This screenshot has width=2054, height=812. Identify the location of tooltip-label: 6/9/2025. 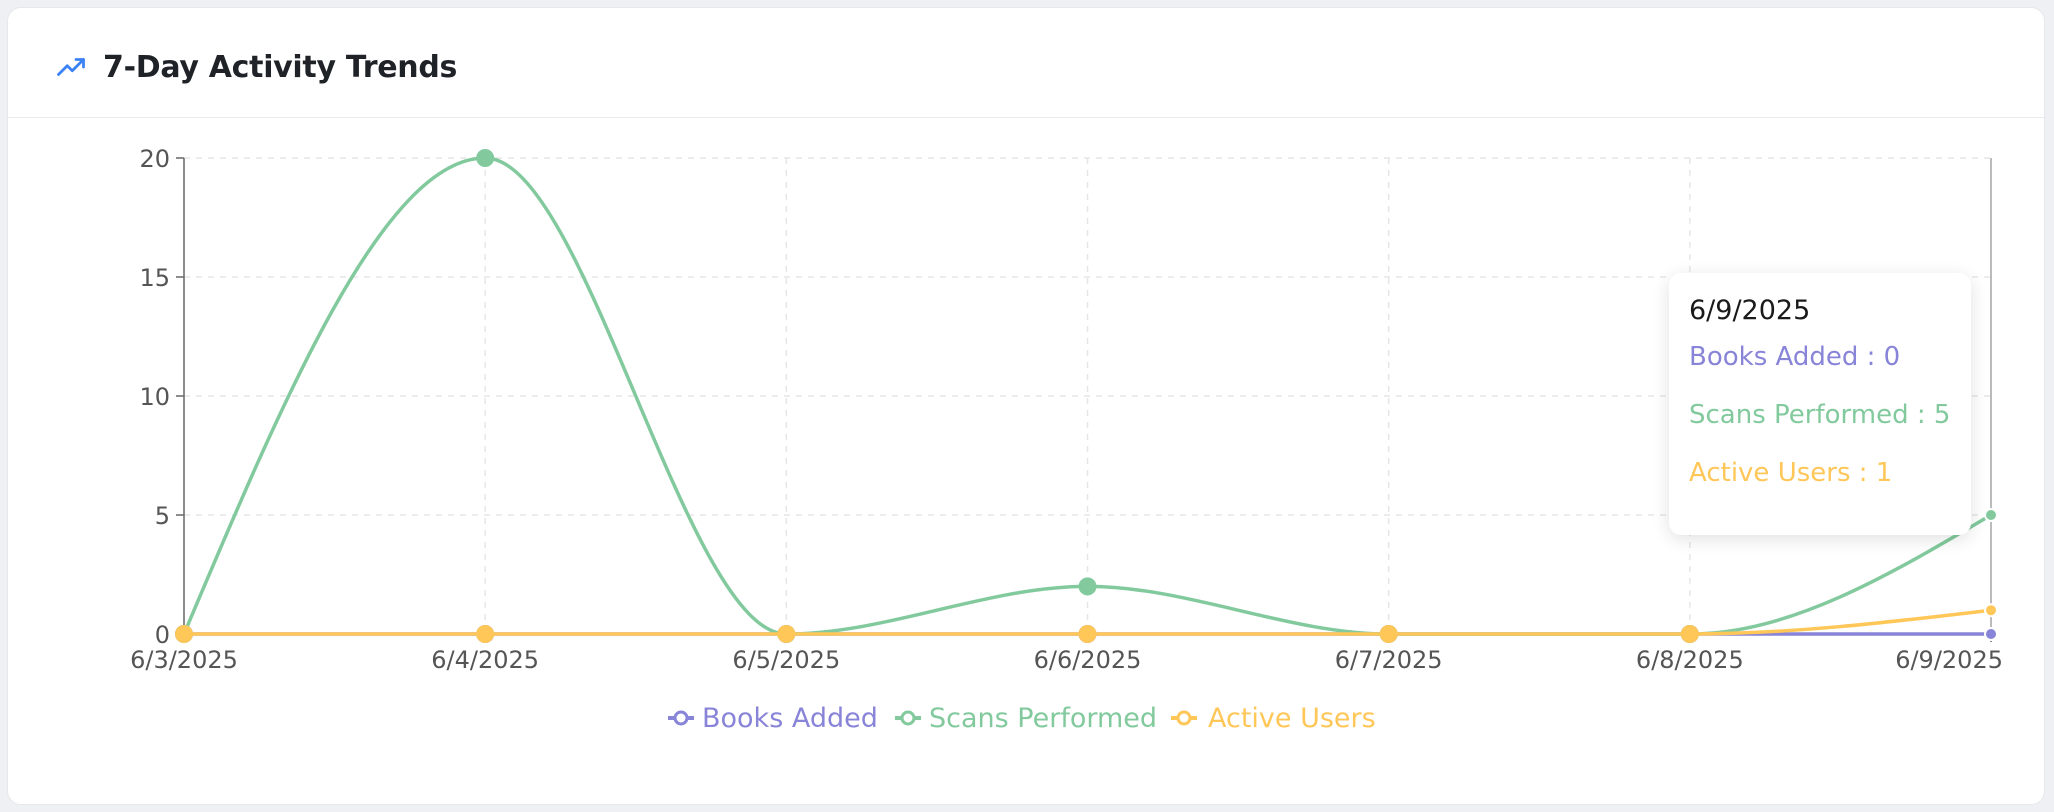
(1750, 310).